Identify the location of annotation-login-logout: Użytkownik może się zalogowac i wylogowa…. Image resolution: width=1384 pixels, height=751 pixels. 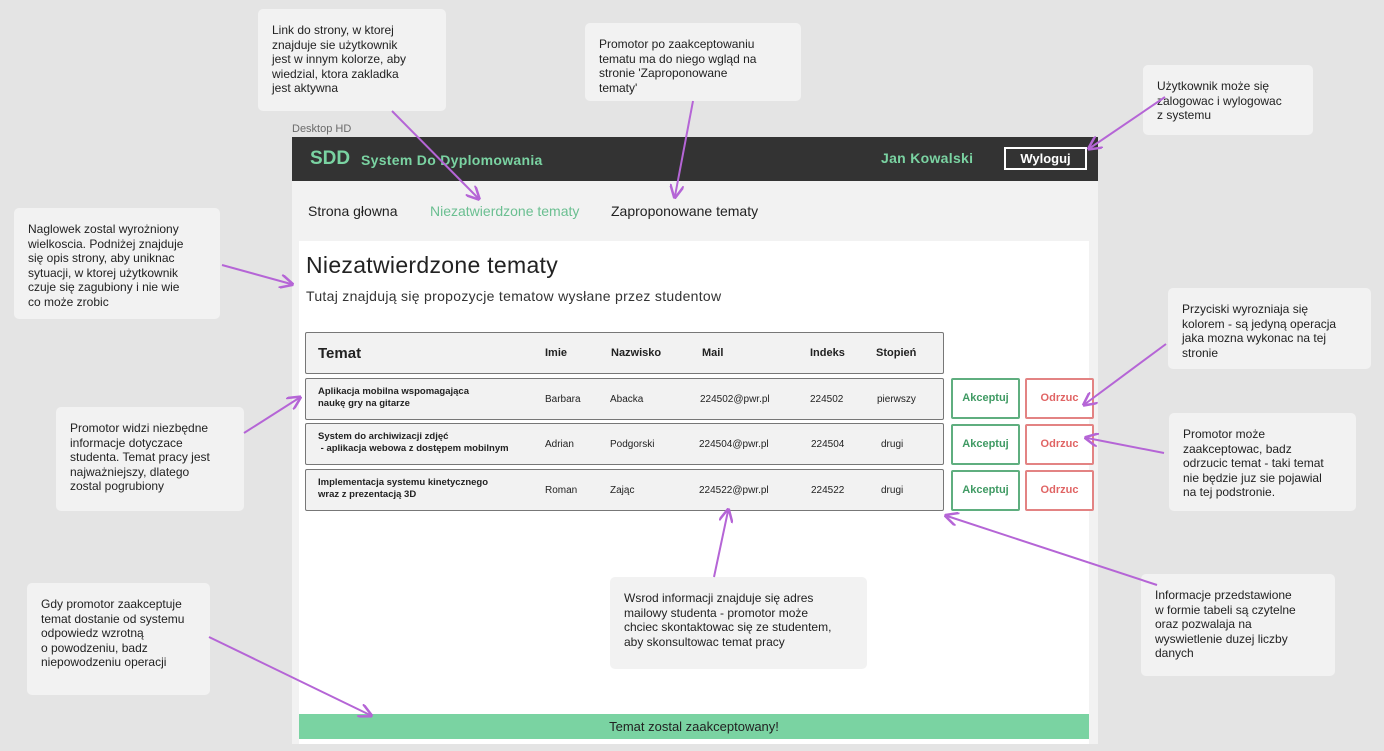
(1228, 100).